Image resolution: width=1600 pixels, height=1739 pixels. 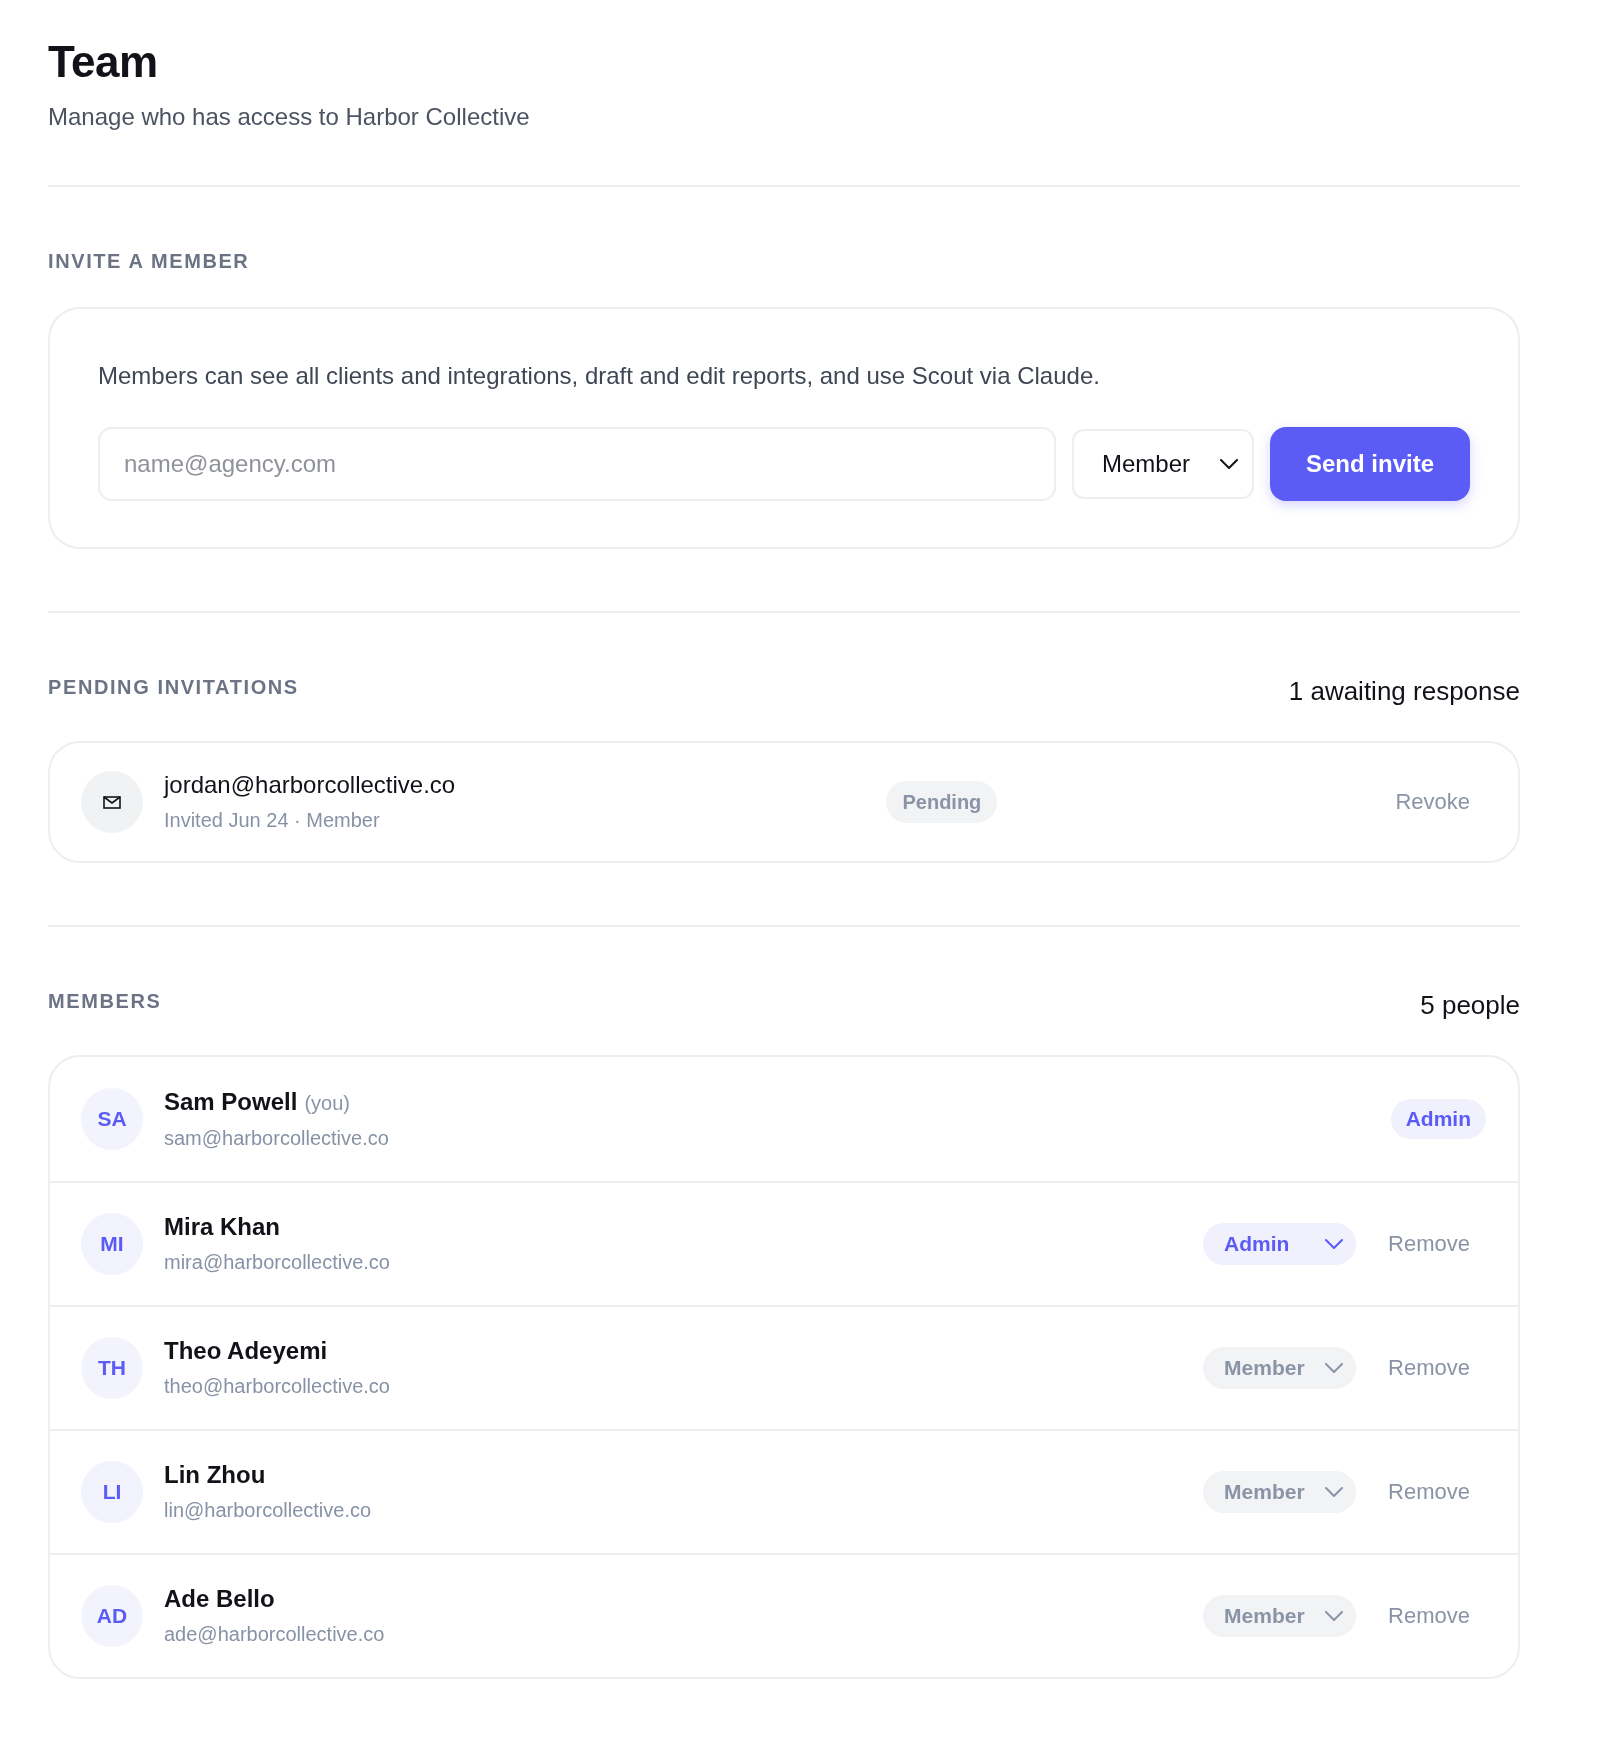 I want to click on member-email: lin@harborcollective.co, so click(x=268, y=1510).